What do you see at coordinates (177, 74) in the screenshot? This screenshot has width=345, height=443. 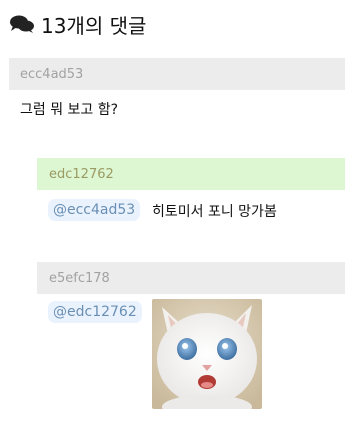 I see `comment-author-bar: ecc4ad53` at bounding box center [177, 74].